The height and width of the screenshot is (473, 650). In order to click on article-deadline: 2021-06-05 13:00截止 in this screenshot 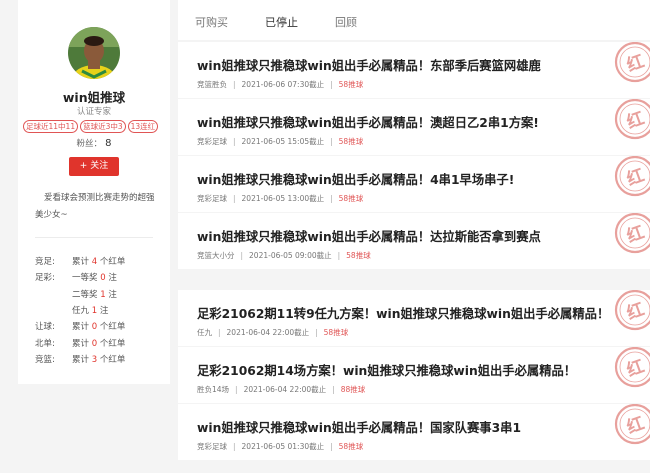, I will do `click(283, 198)`.